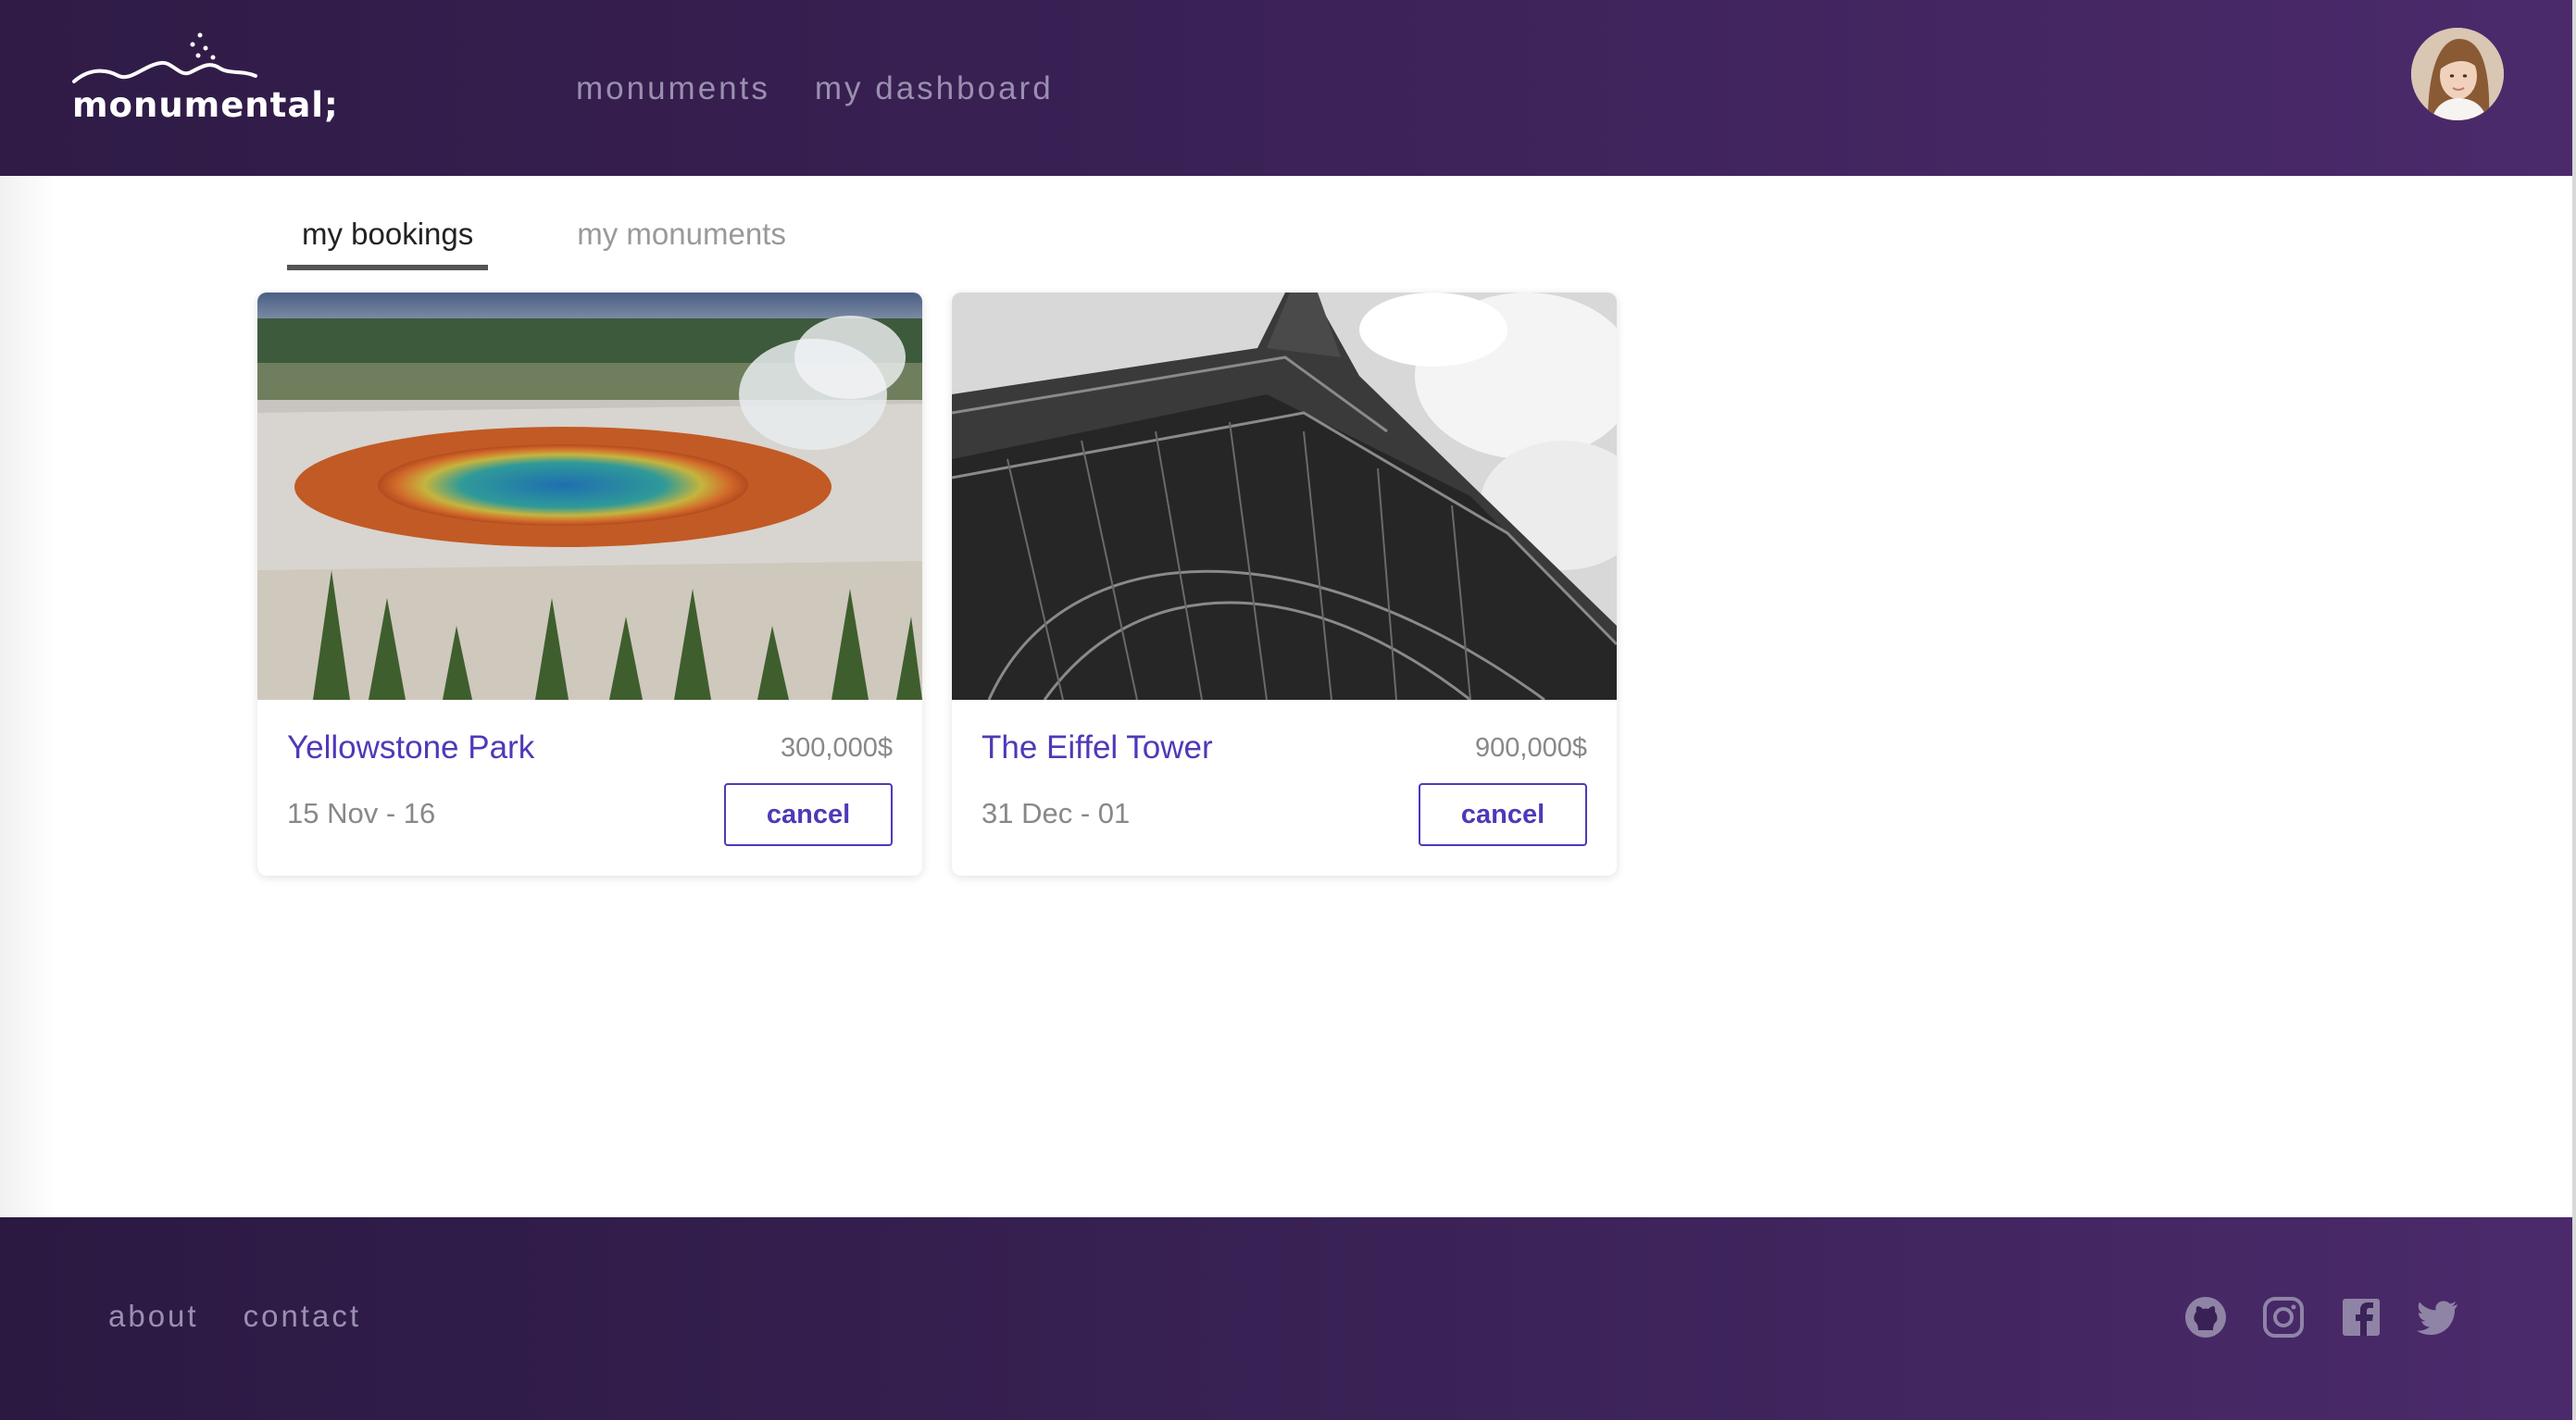  Describe the element at coordinates (154, 1316) in the screenshot. I see `footer-link-about: about` at that location.